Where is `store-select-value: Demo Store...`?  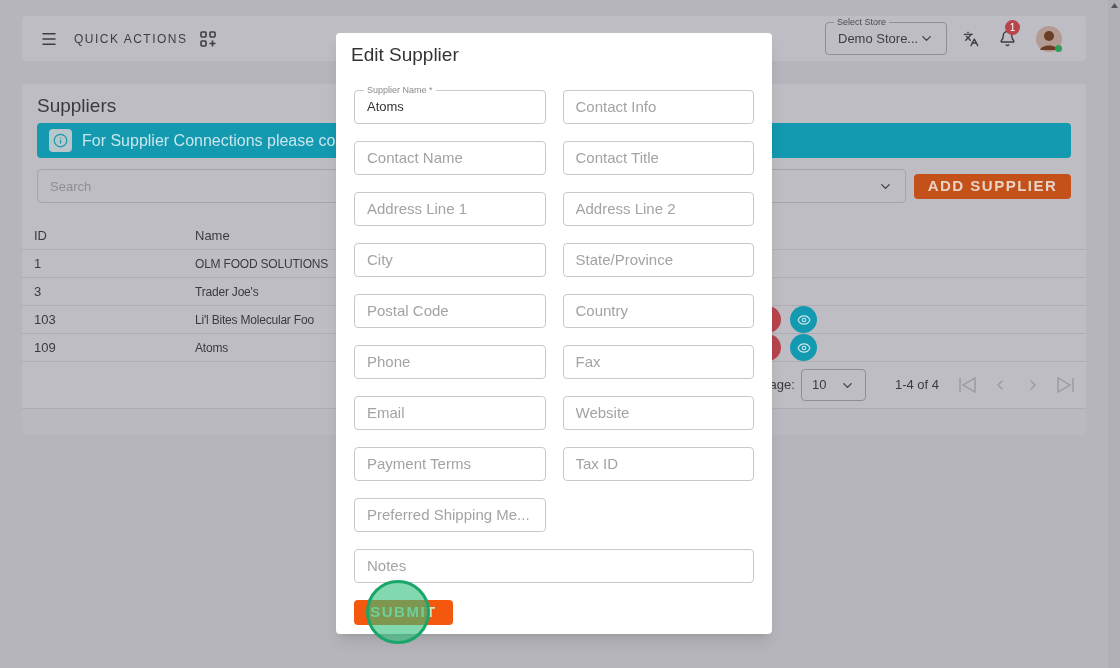 store-select-value: Demo Store... is located at coordinates (878, 38).